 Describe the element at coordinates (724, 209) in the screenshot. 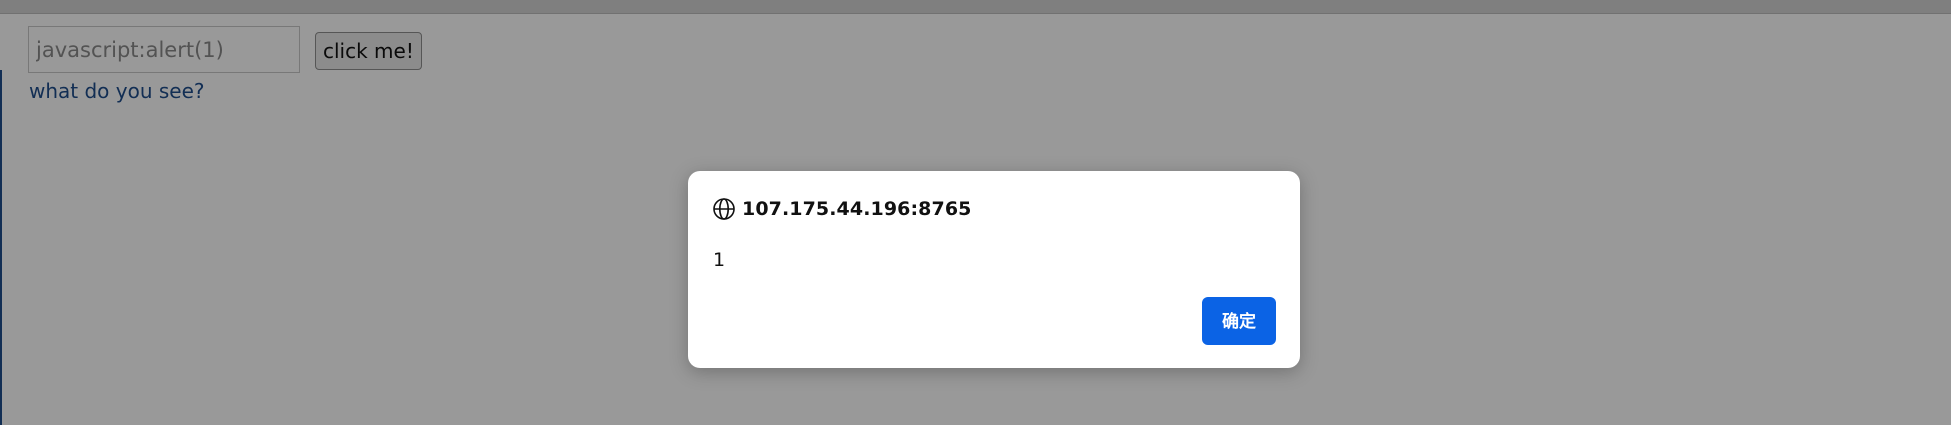

I see `globe-icon` at that location.